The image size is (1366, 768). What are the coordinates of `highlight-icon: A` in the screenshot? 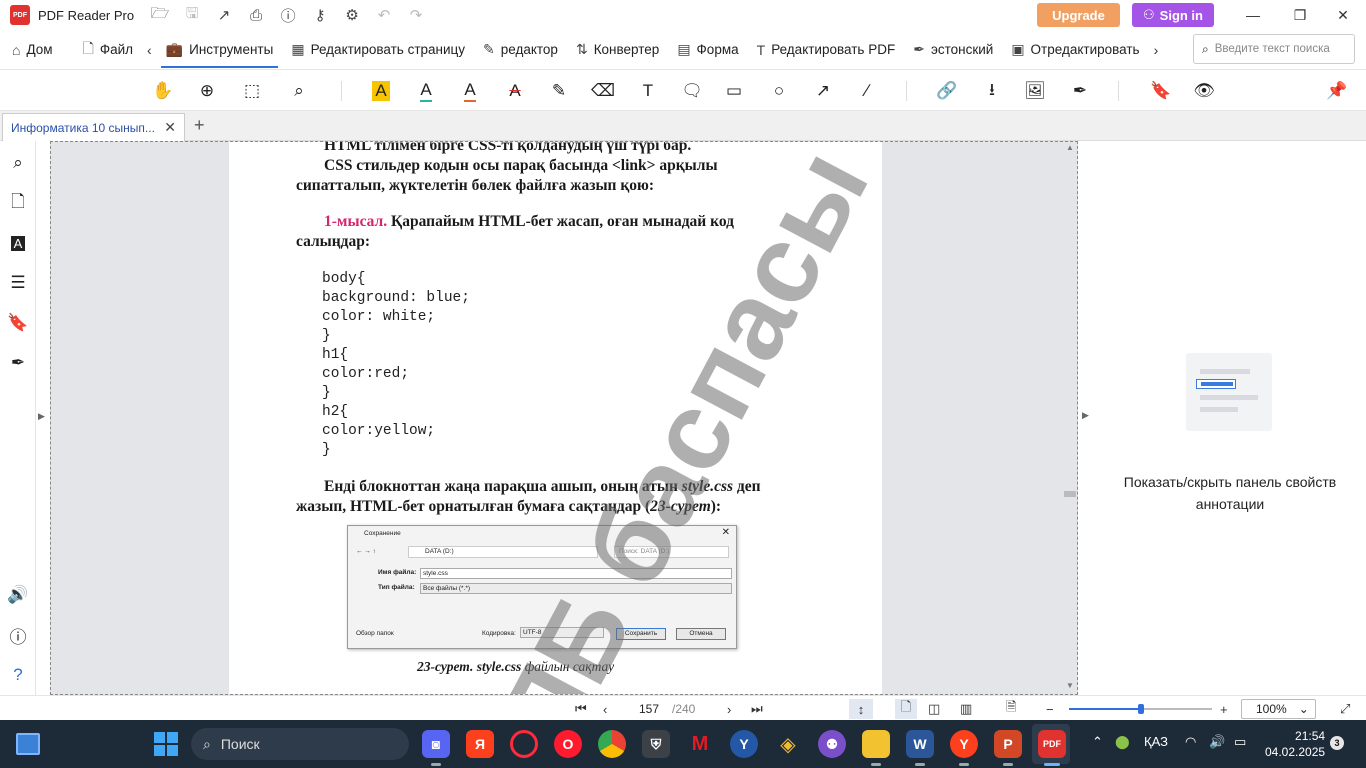 It's located at (381, 91).